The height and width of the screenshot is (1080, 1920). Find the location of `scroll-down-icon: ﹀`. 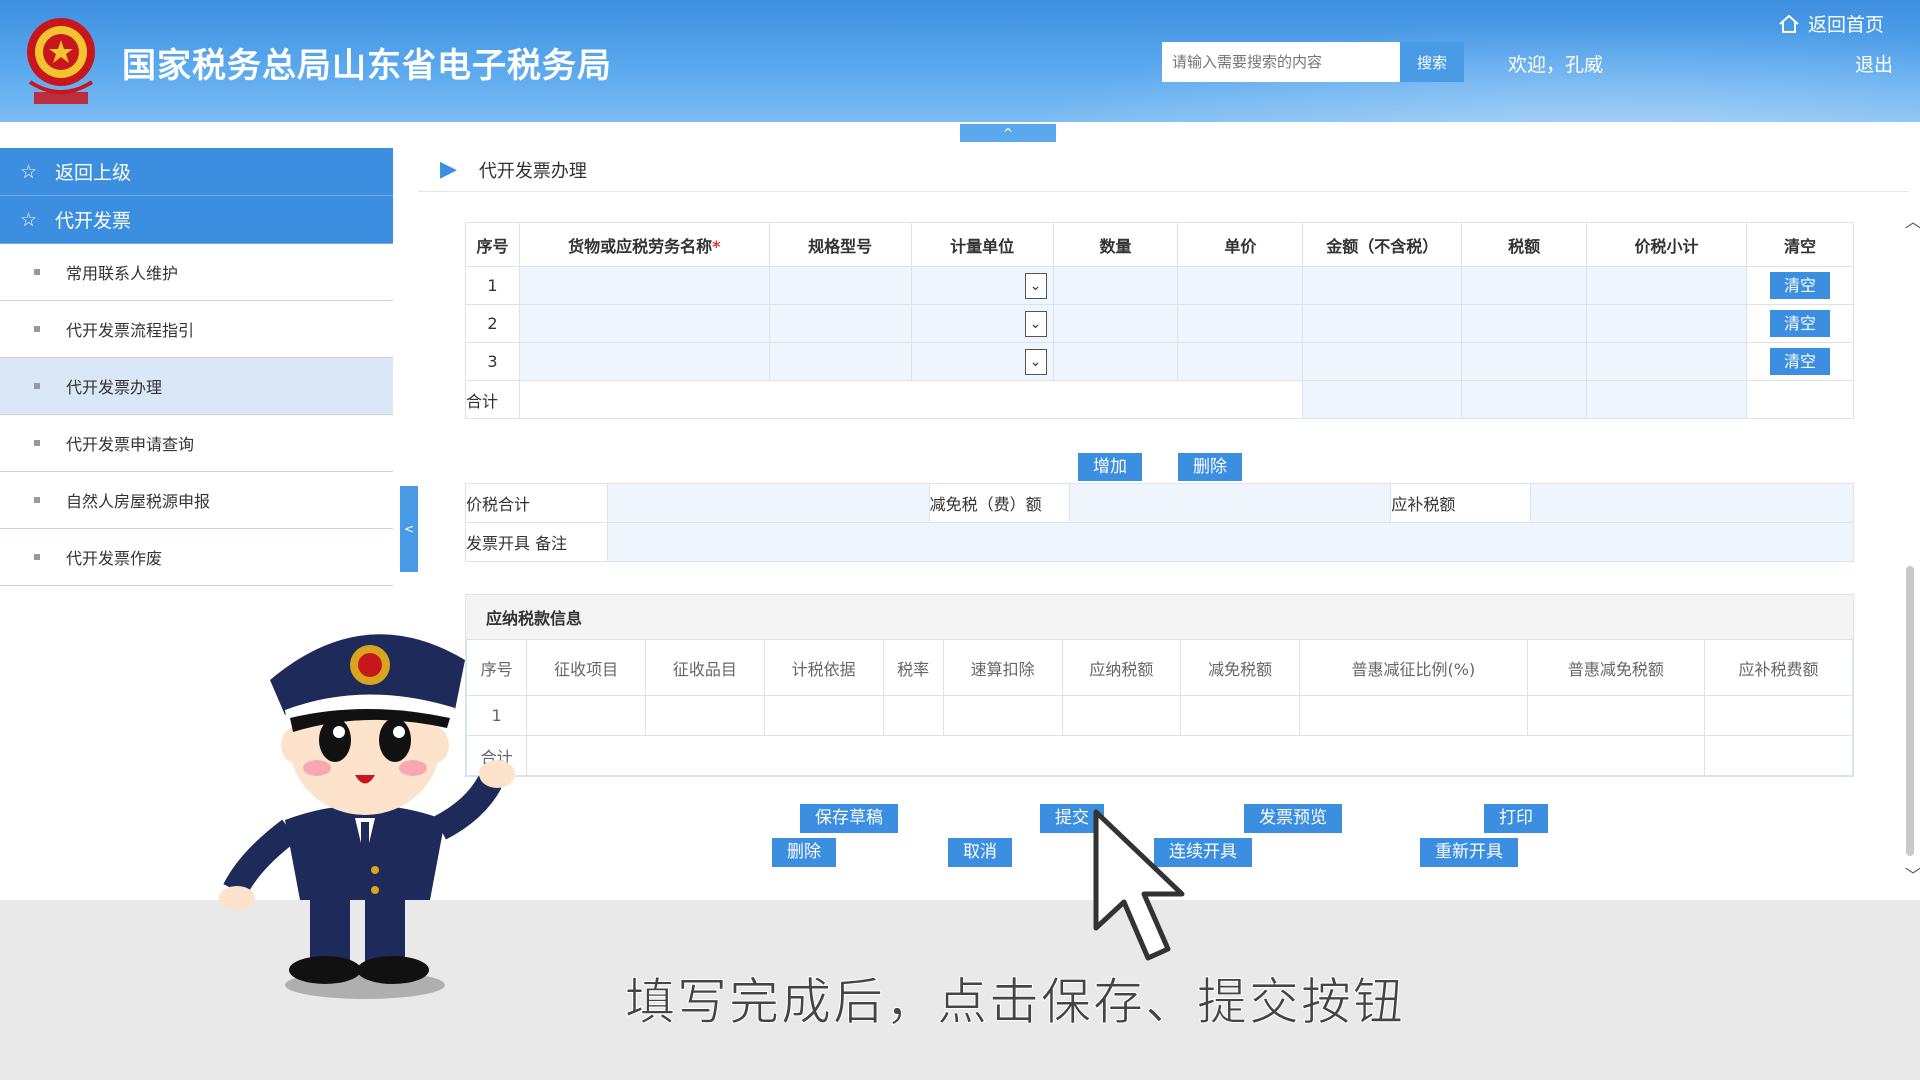

scroll-down-icon: ﹀ is located at coordinates (1912, 874).